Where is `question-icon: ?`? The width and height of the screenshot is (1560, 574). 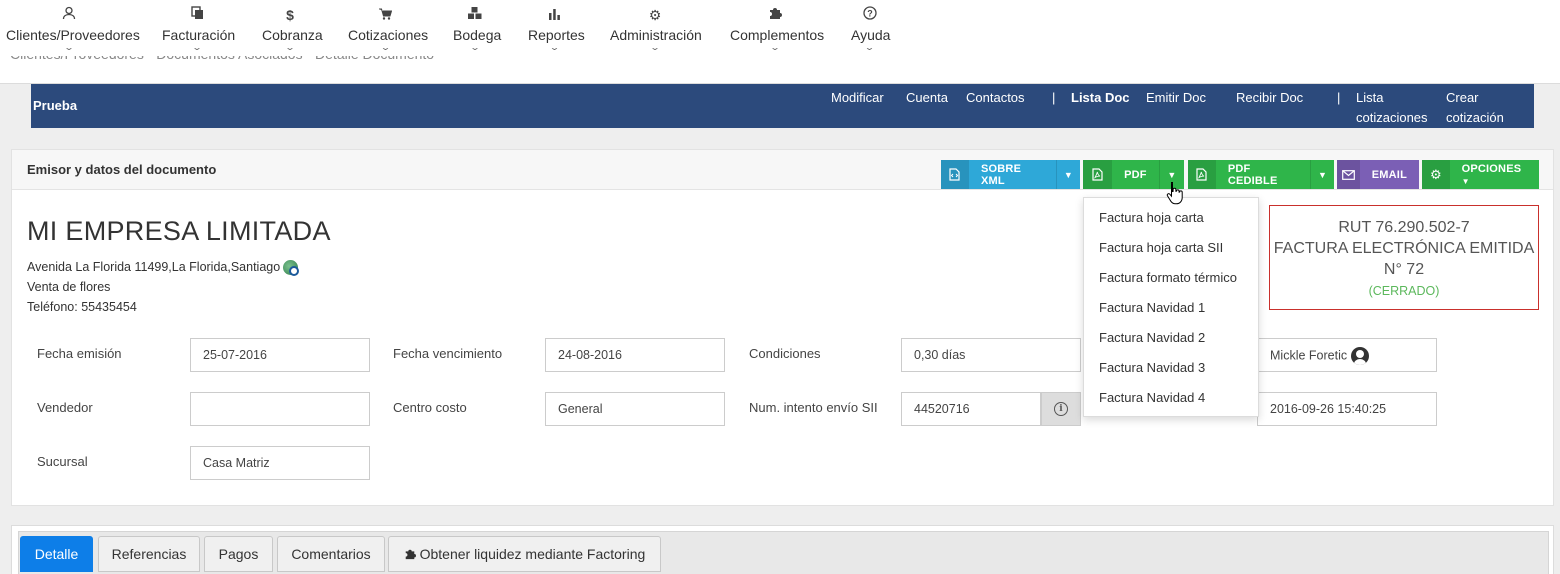 question-icon: ? is located at coordinates (869, 15).